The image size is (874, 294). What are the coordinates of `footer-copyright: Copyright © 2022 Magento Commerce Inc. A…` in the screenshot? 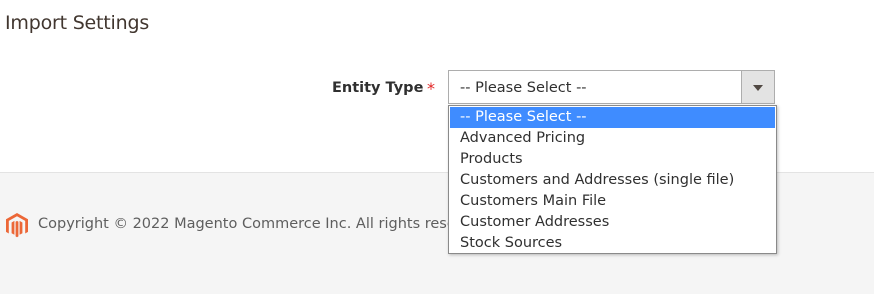 It's located at (266, 224).